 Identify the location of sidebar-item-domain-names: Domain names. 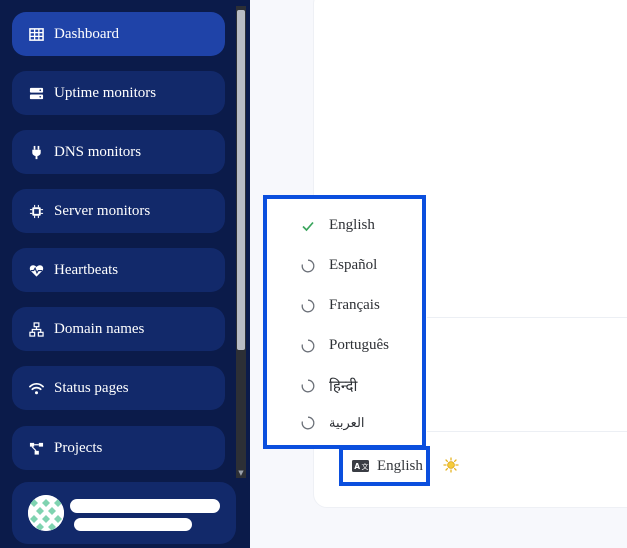
(118, 329).